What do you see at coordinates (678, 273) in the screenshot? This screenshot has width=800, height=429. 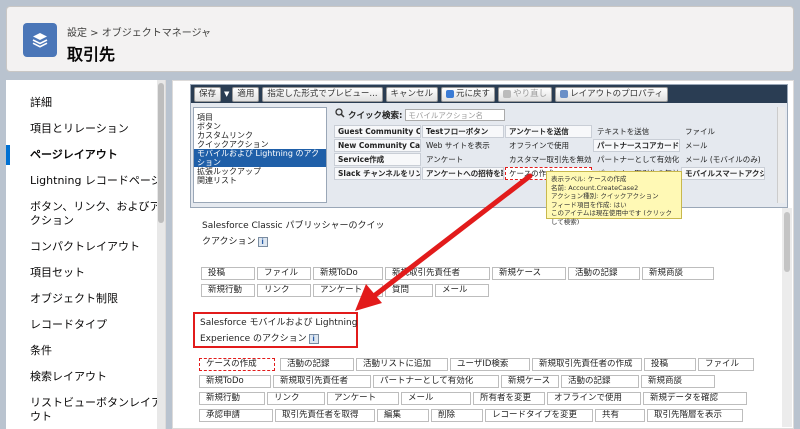 I see `publisher-action: 新規商談` at bounding box center [678, 273].